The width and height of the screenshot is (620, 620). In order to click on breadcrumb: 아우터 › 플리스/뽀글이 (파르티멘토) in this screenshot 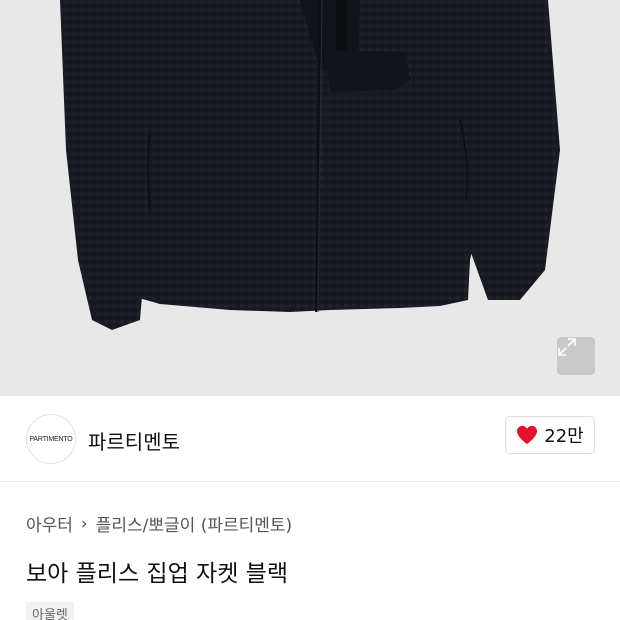, I will do `click(159, 524)`.